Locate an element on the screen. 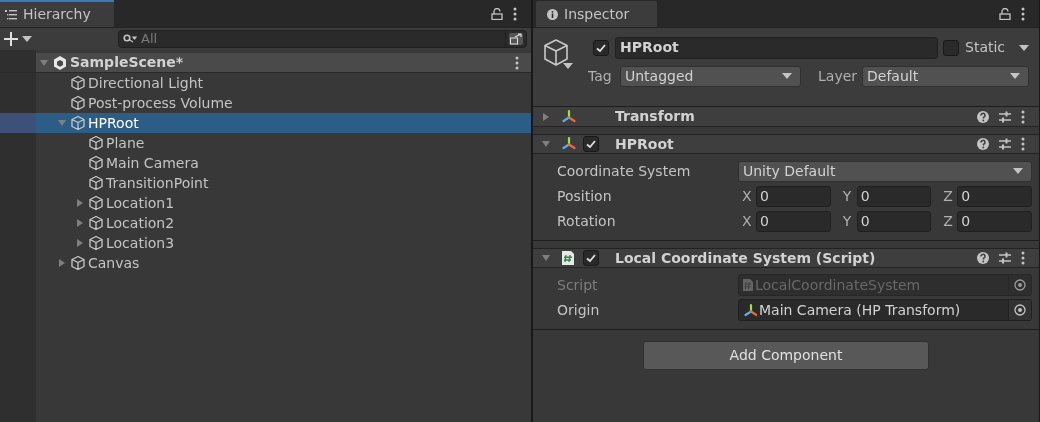 The width and height of the screenshot is (1040, 422). tree-item: HPRoot is located at coordinates (265, 123).